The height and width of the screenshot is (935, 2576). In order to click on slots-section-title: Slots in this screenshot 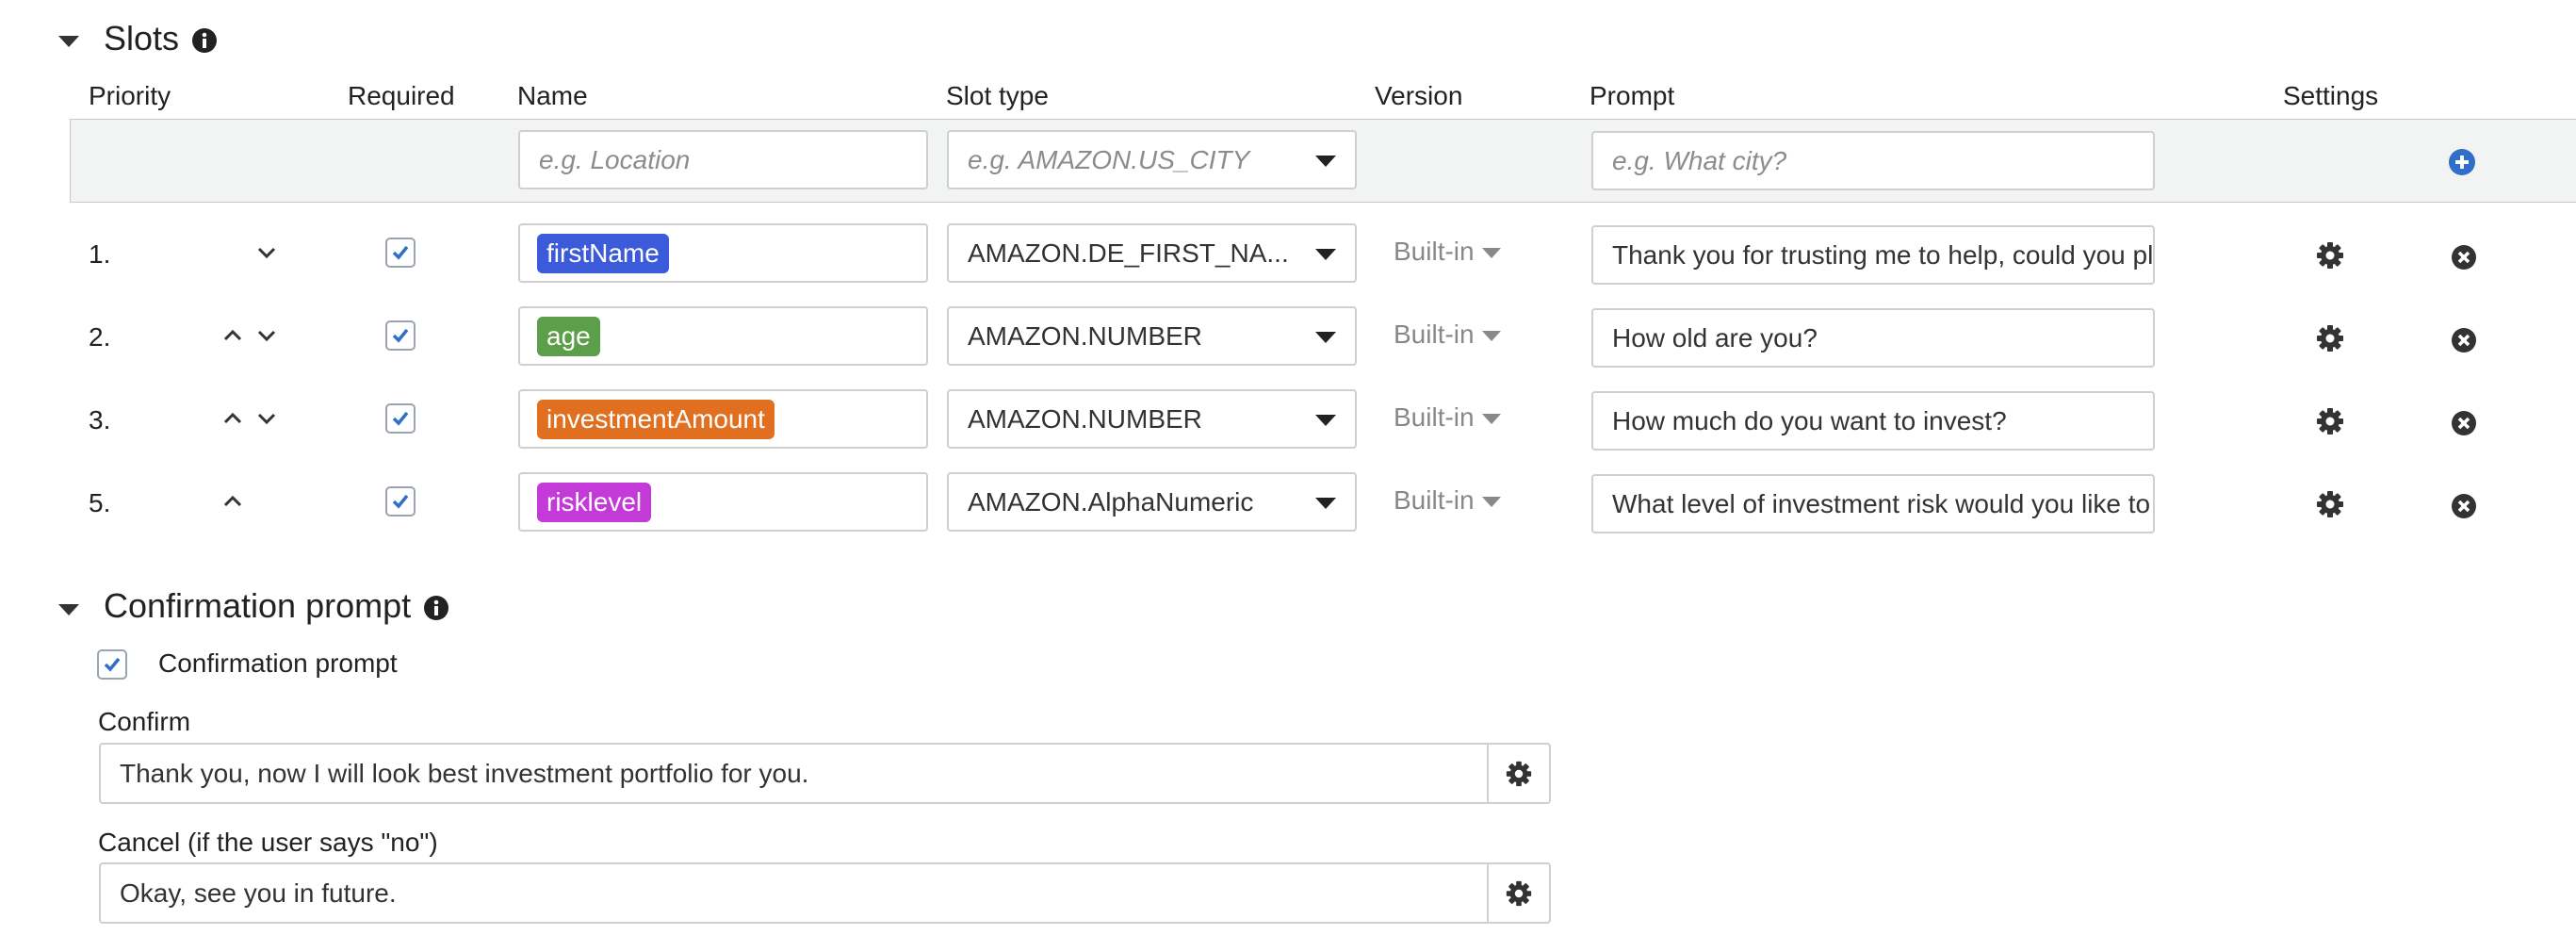, I will do `click(142, 38)`.